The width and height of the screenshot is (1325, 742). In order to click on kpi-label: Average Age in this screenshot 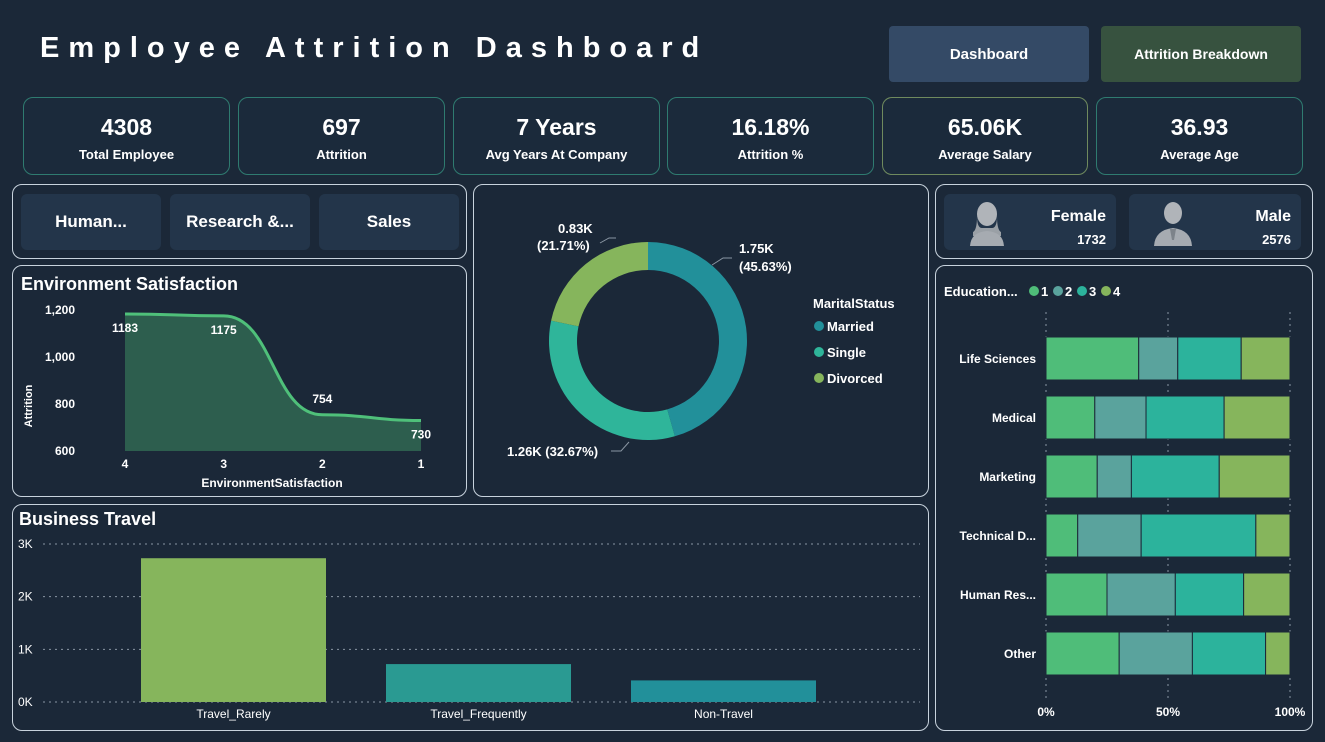, I will do `click(1199, 154)`.